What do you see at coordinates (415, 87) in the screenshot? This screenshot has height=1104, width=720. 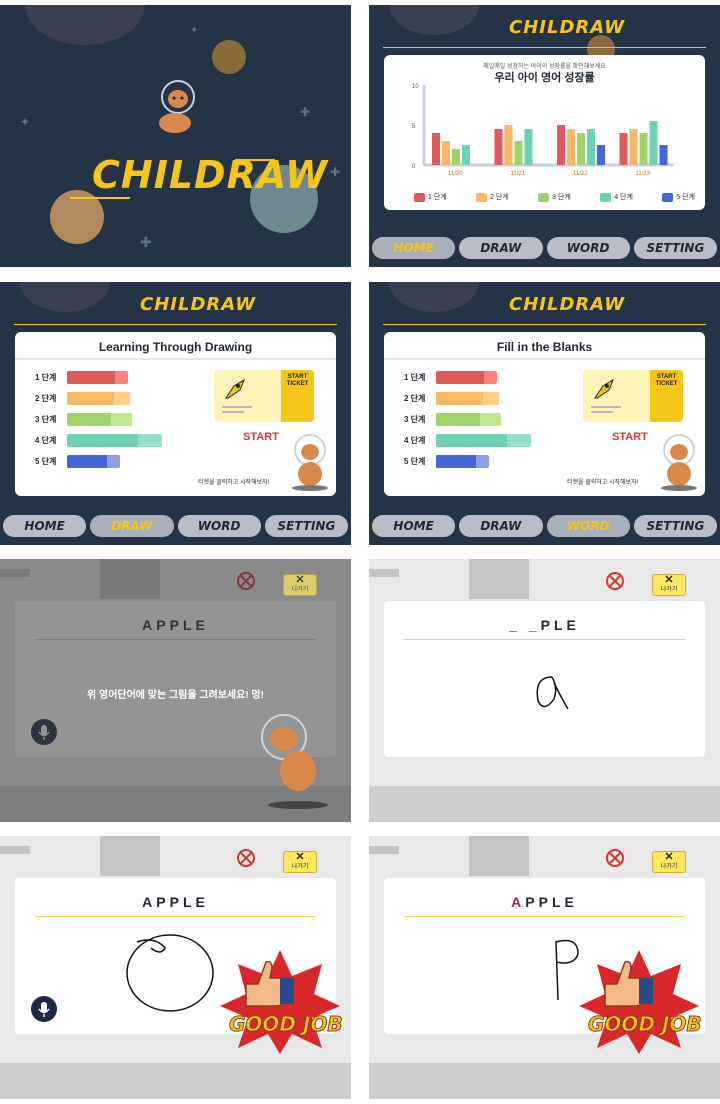 I see `y-tick-label: 10` at bounding box center [415, 87].